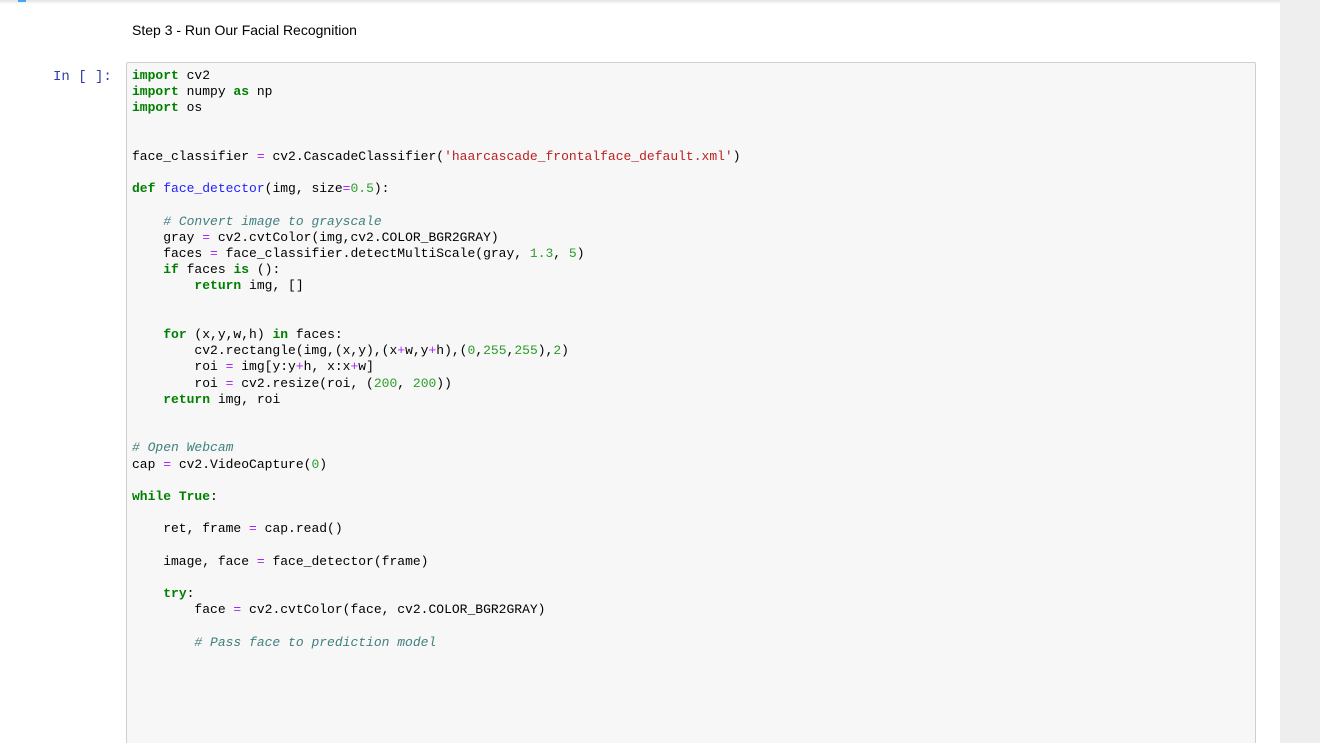  I want to click on markdown-cell: Step 3 - Run Our Facial Recognition, so click(244, 30).